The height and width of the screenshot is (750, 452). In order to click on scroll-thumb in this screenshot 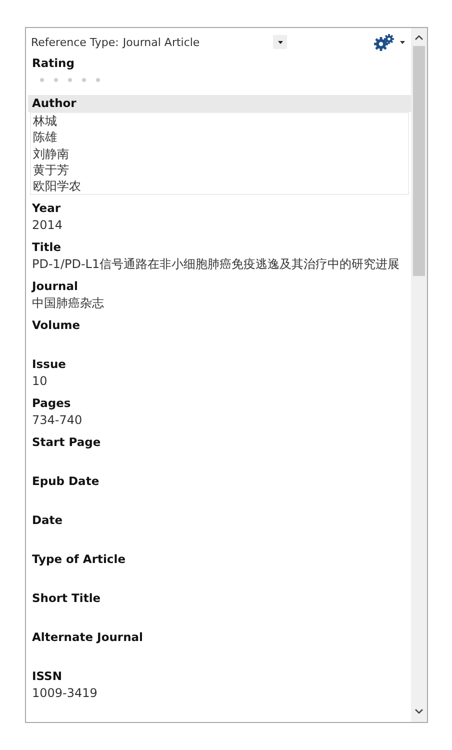, I will do `click(419, 161)`.